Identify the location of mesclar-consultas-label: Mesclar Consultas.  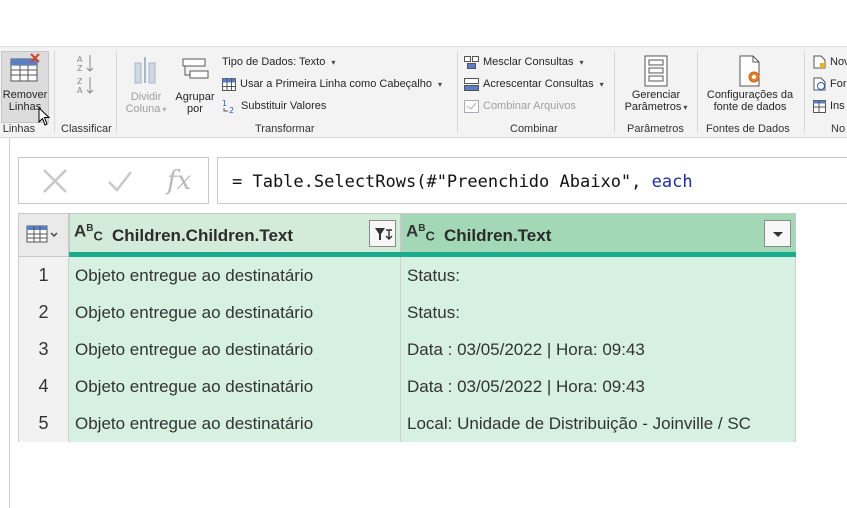
(528, 62).